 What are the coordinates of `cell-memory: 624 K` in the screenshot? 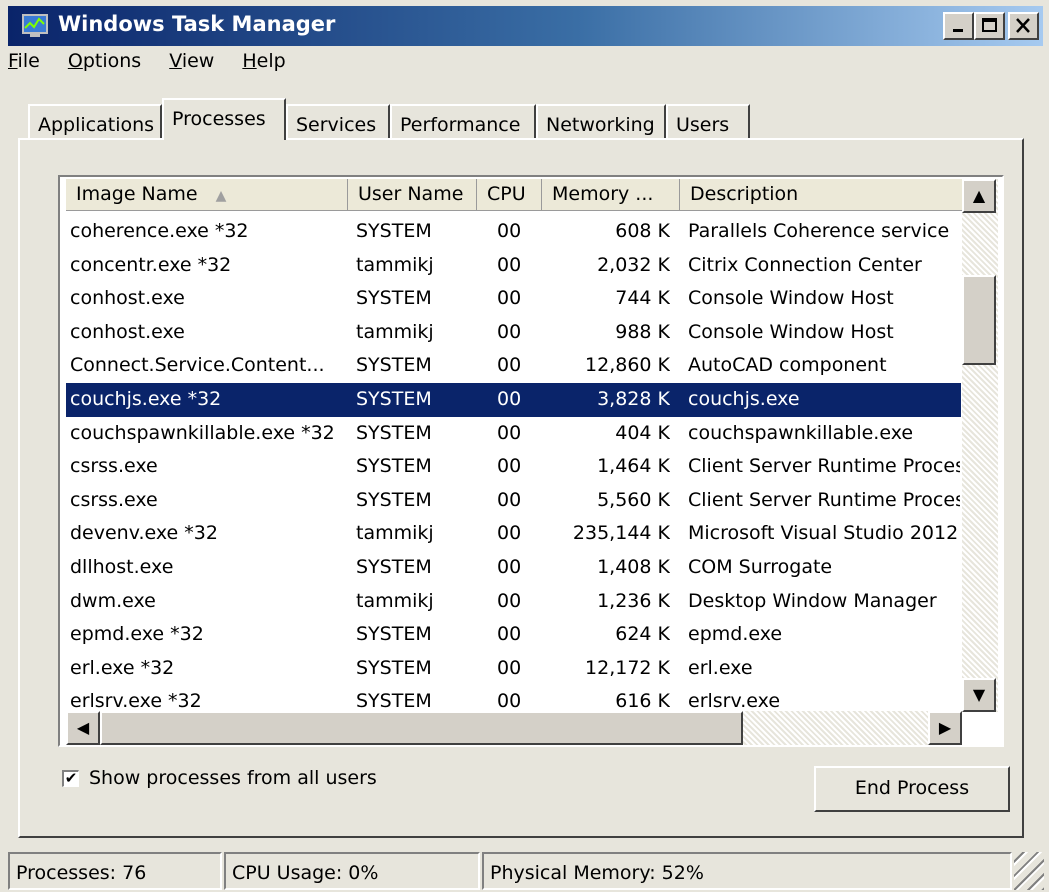 It's located at (642, 634).